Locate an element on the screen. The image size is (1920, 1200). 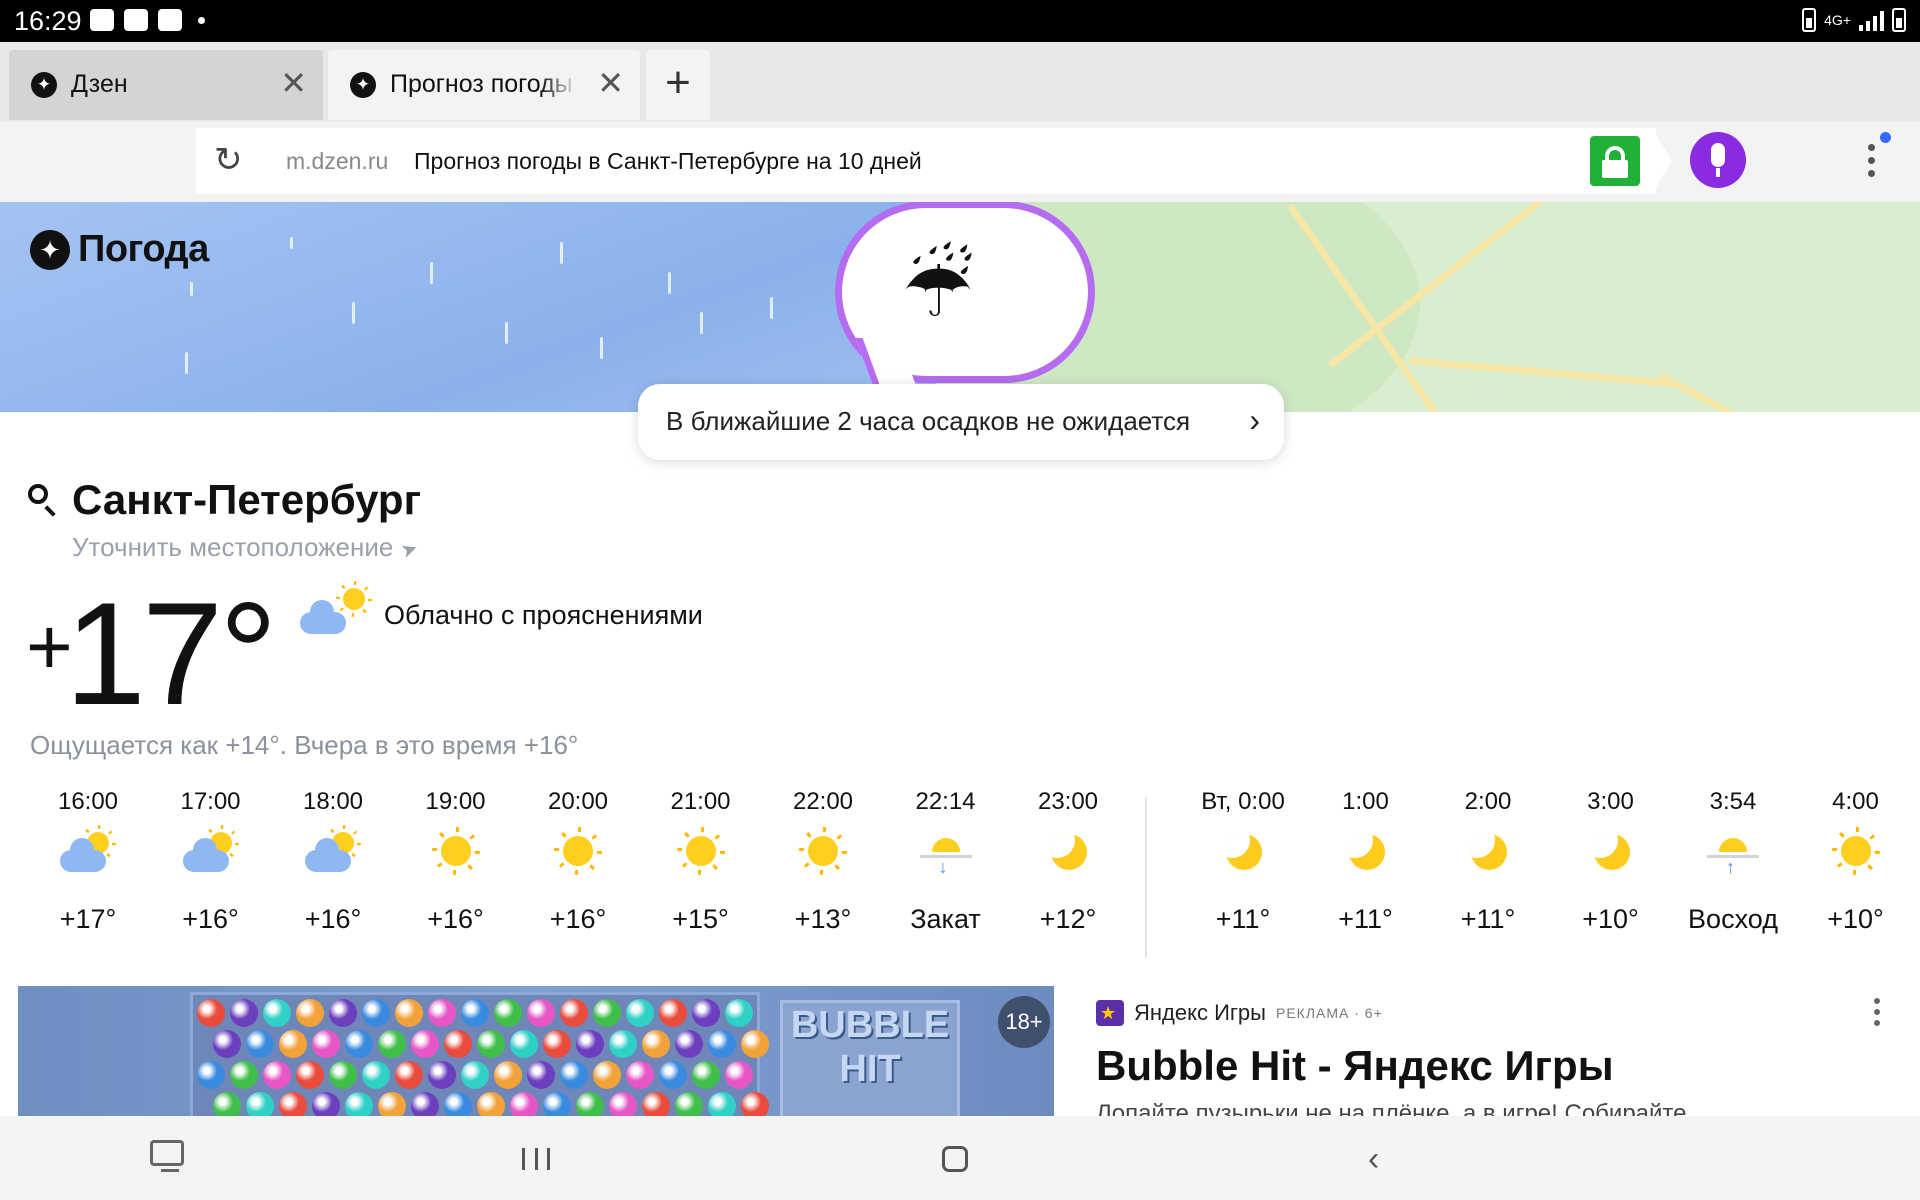
hour-column: 2:00 +11° is located at coordinates (1488, 861).